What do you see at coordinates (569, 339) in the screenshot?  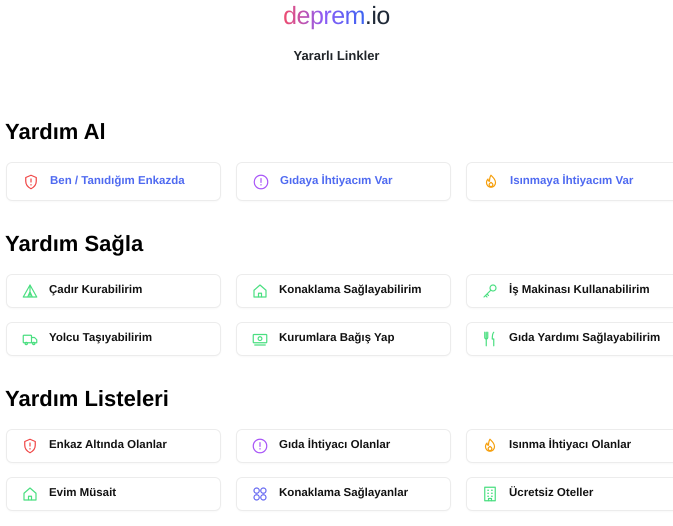 I see `link-card: Gıda Yardımı Sağlayabilirim` at bounding box center [569, 339].